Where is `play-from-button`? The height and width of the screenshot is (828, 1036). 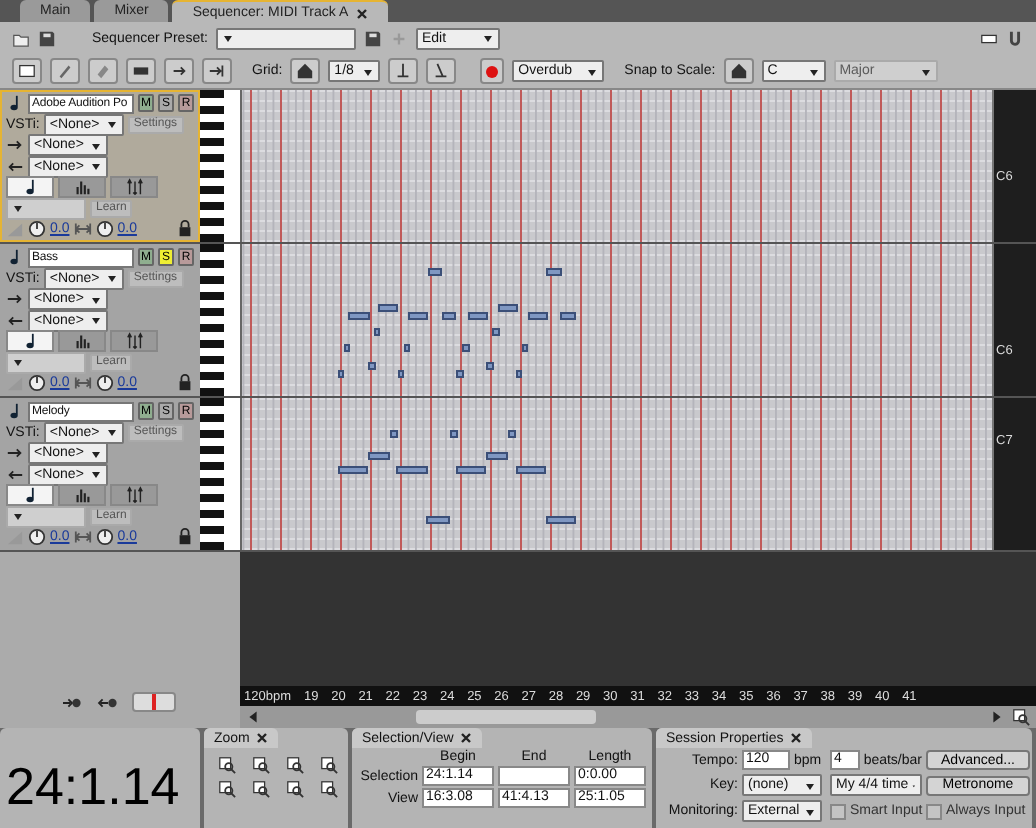 play-from-button is located at coordinates (179, 71).